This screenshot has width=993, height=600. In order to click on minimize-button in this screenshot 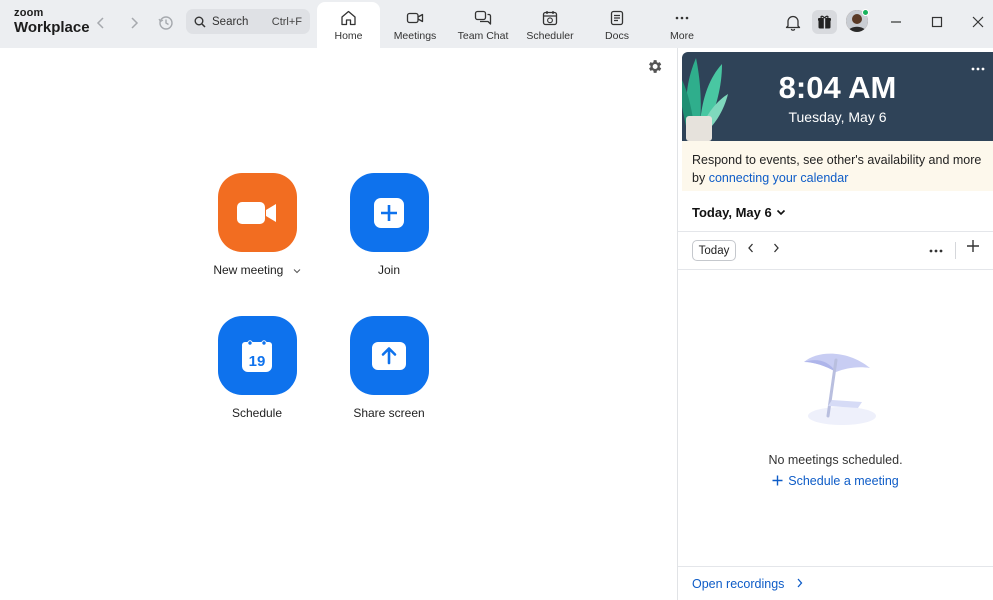, I will do `click(896, 22)`.